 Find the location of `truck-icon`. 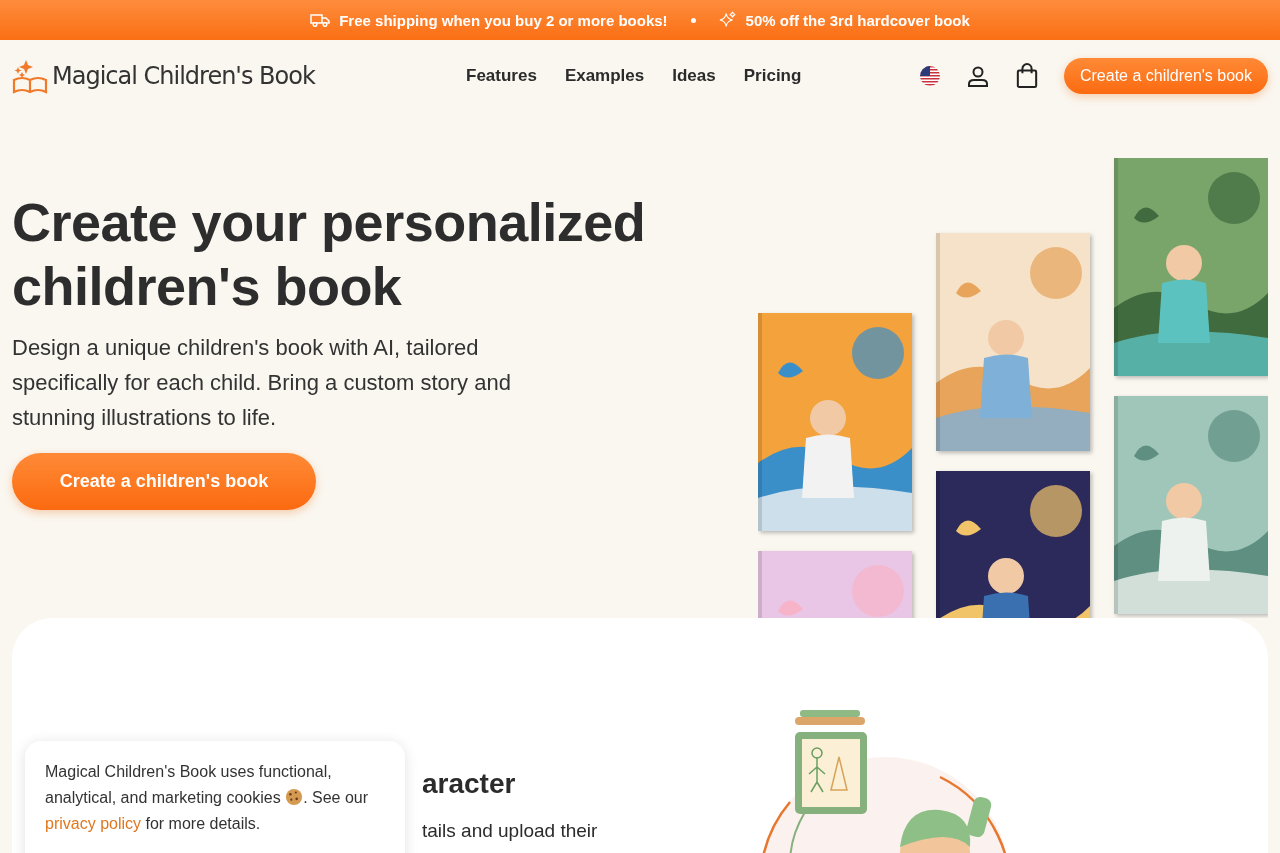

truck-icon is located at coordinates (320, 20).